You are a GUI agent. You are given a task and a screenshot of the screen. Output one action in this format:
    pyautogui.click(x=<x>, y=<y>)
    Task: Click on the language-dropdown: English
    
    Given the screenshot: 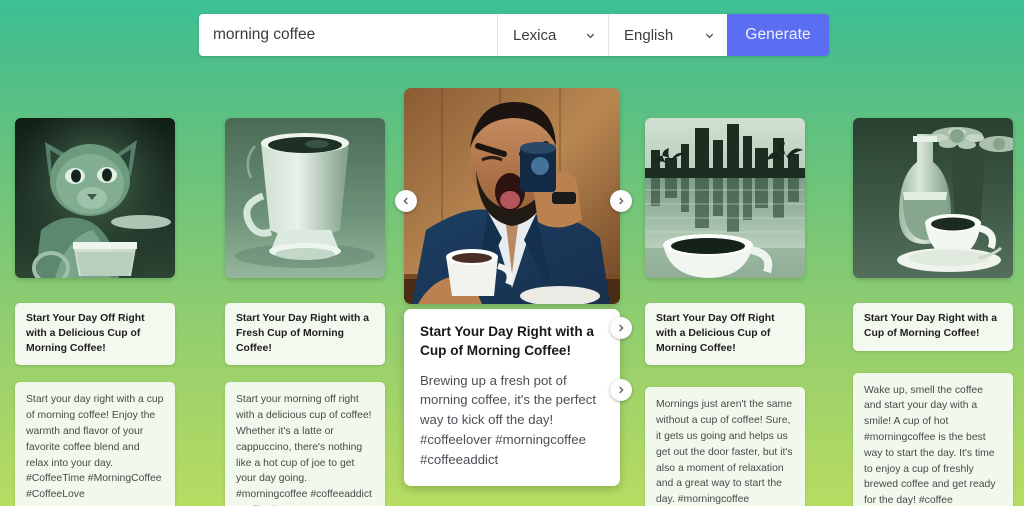 What is the action you would take?
    pyautogui.click(x=668, y=35)
    